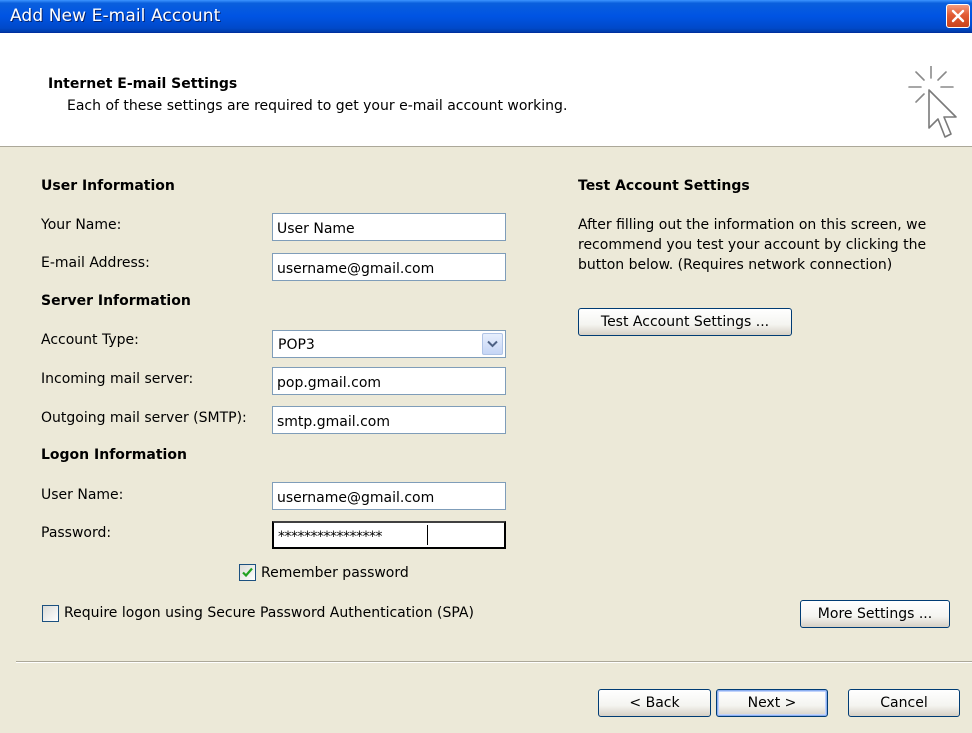 Image resolution: width=972 pixels, height=733 pixels. I want to click on email-address-label: E-mail Address:, so click(95, 263).